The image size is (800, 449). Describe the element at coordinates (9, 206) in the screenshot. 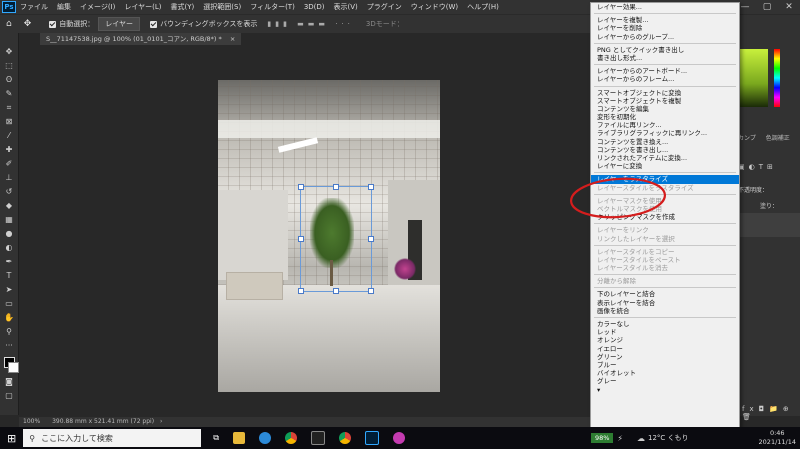

I see `eraser-icon: ◆` at that location.